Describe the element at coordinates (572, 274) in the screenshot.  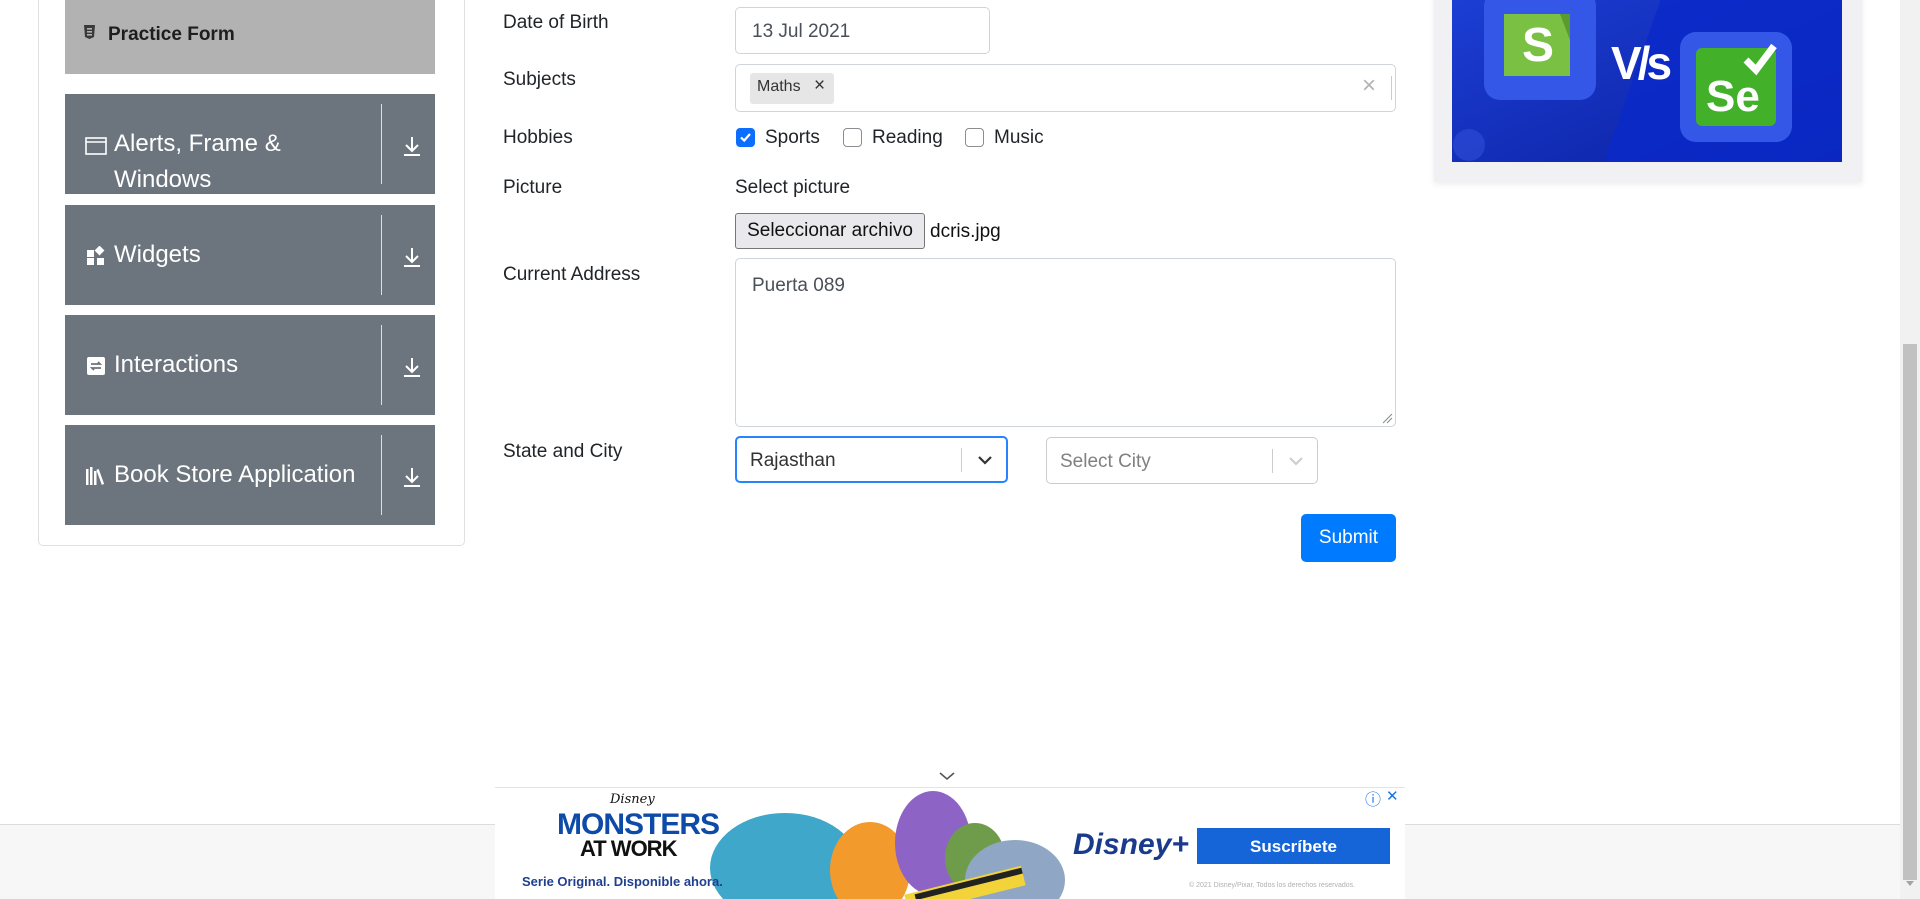
I see `address-label: Current Address` at that location.